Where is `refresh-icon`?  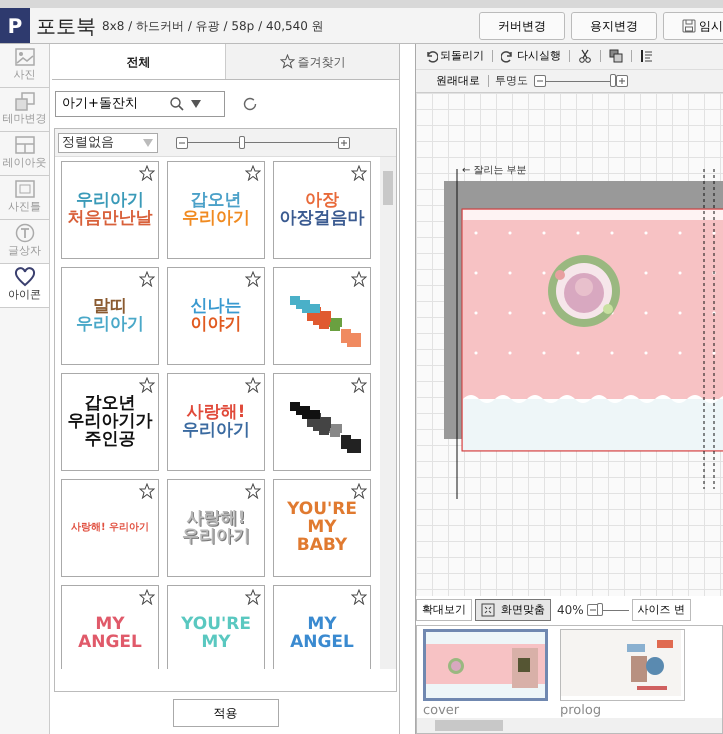
refresh-icon is located at coordinates (250, 104).